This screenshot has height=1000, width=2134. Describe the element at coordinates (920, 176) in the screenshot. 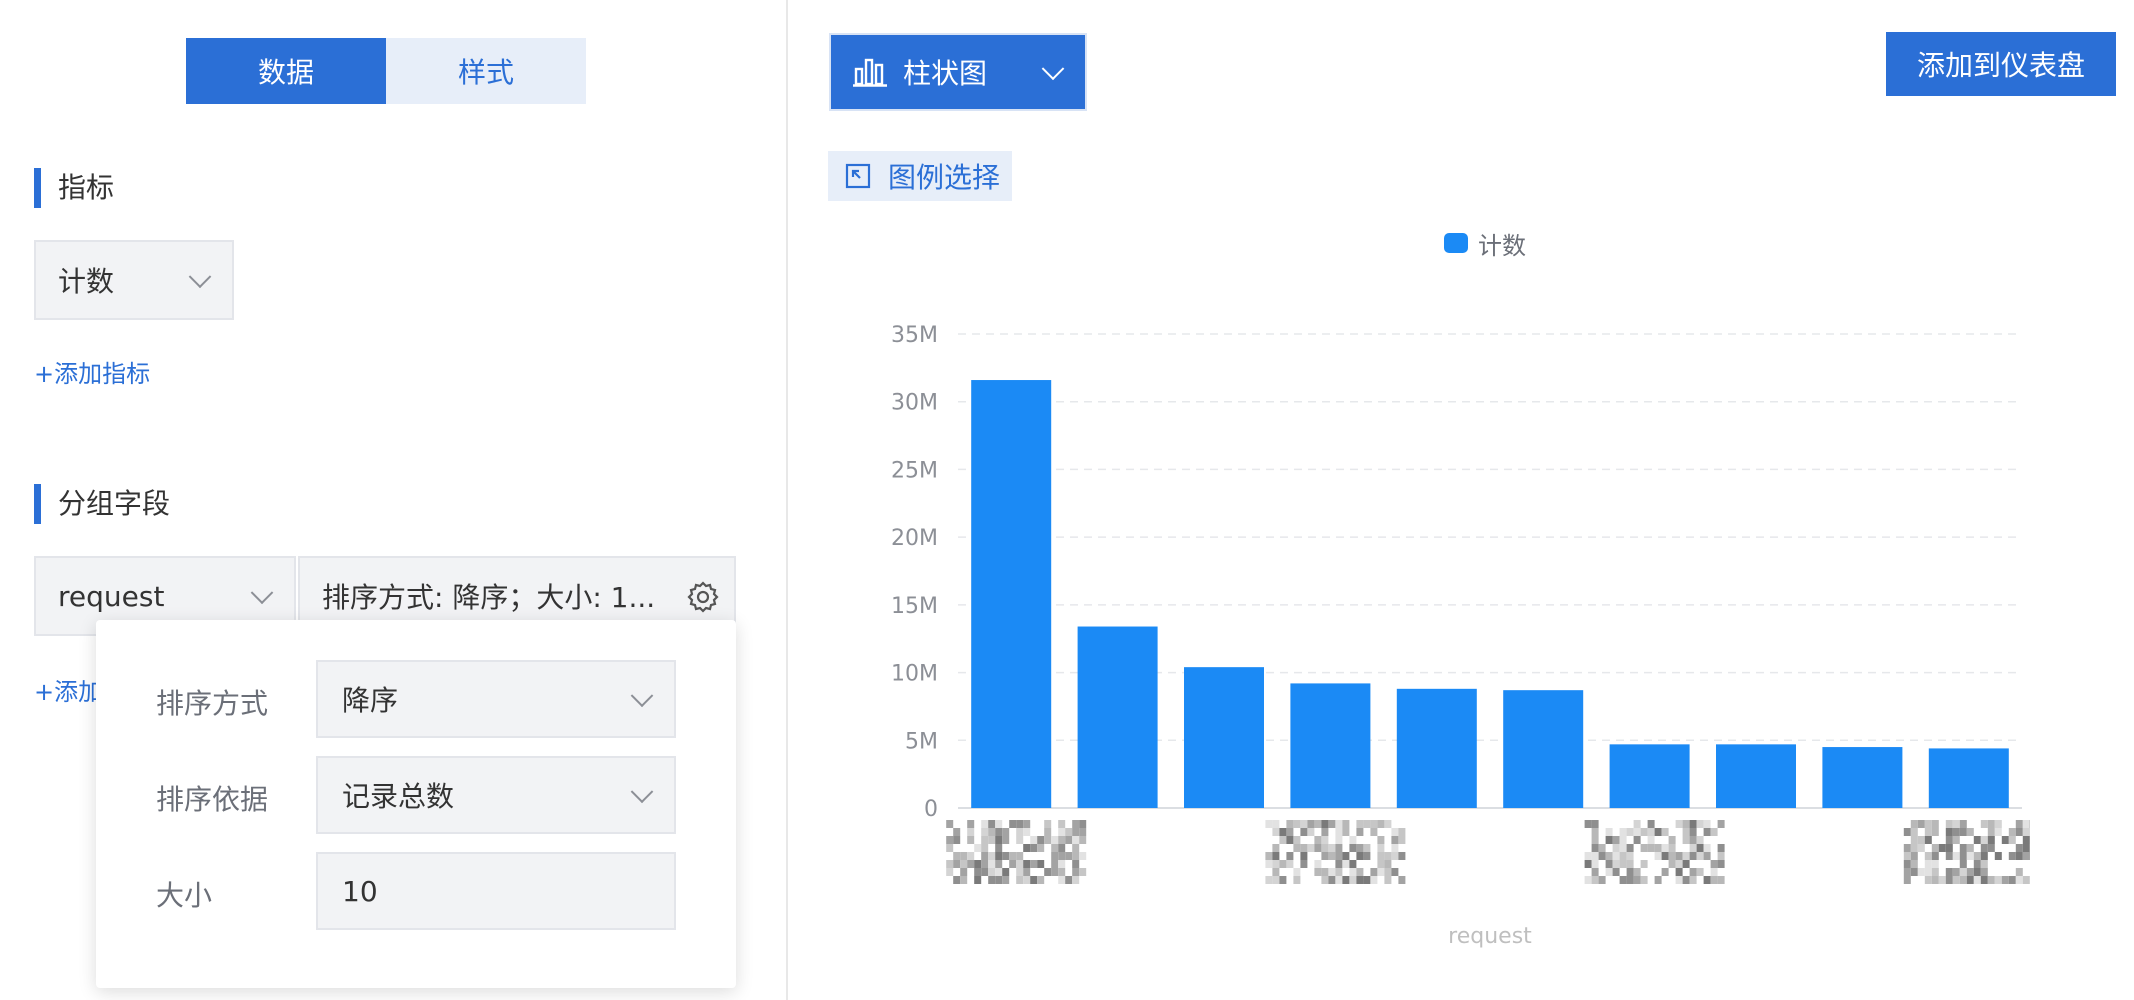

I see `legend-select-button: 图例选择` at that location.